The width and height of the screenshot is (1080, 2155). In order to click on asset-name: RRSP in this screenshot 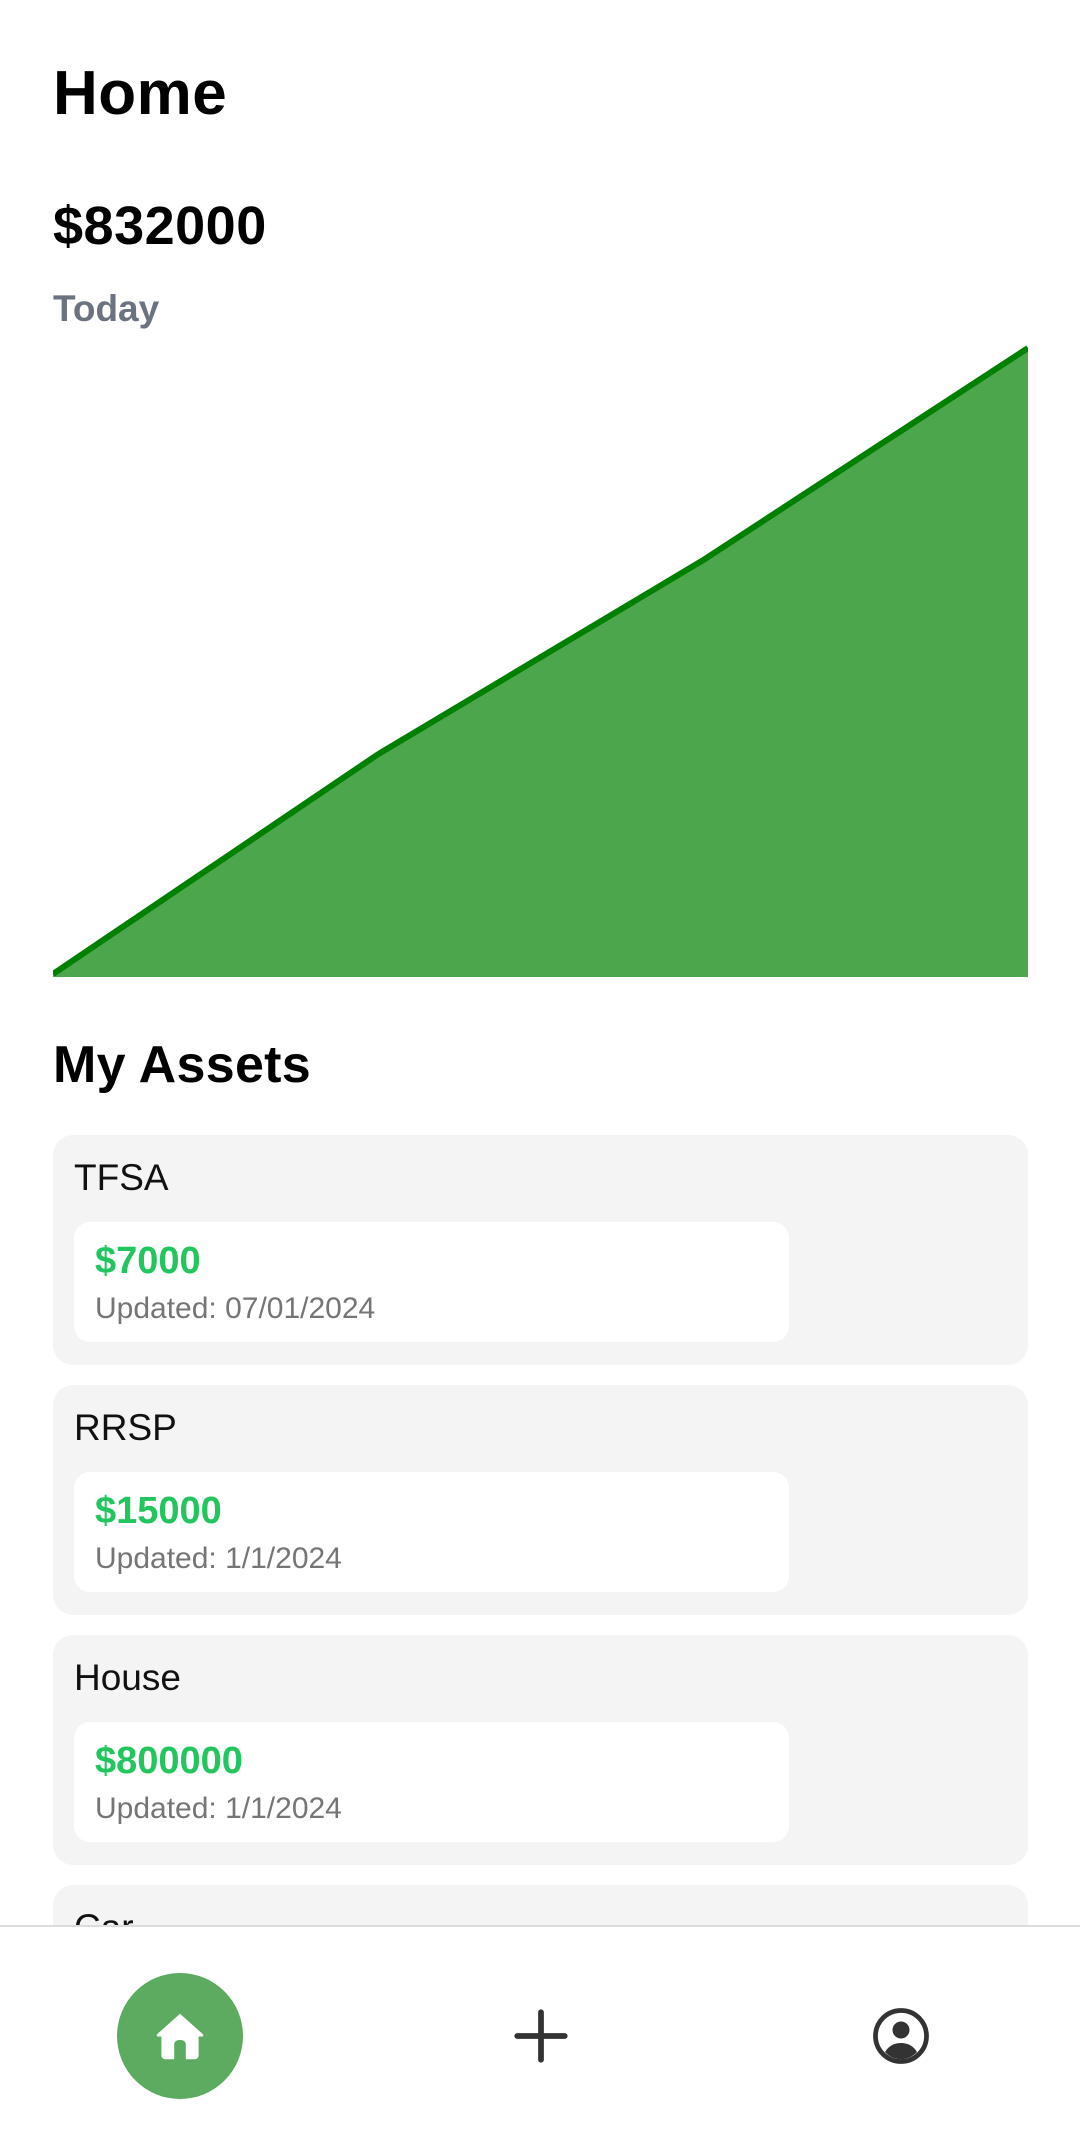, I will do `click(125, 1427)`.